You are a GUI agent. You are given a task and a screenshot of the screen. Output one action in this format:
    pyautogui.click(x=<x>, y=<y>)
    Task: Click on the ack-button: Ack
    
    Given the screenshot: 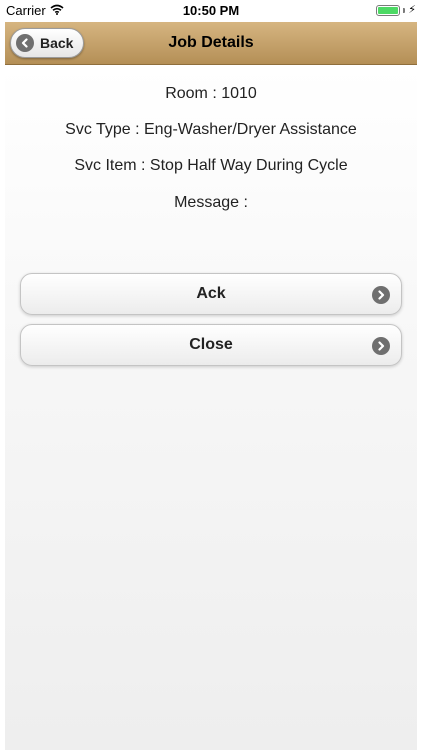 What is the action you would take?
    pyautogui.click(x=211, y=294)
    